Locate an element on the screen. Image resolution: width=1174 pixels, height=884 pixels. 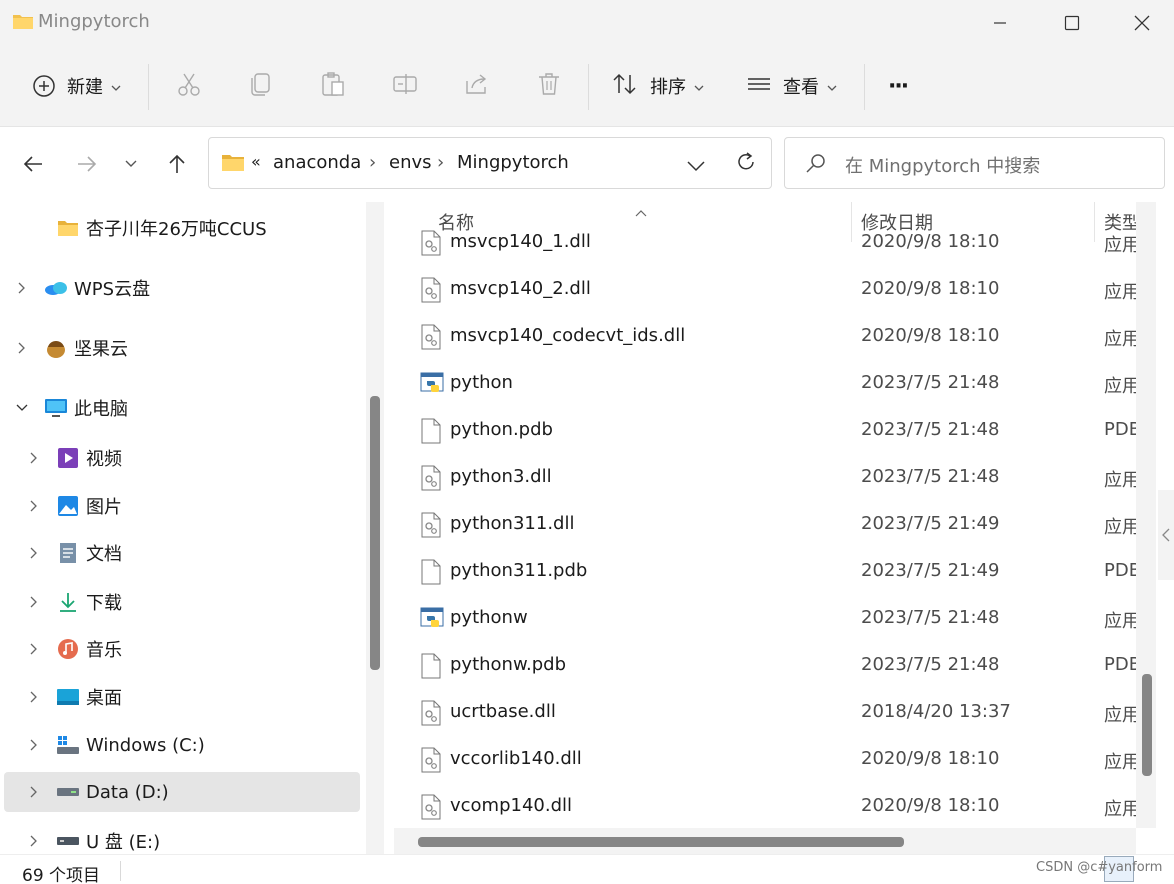
file-row: vcomp140.dll 2020/9/8 18:10 应用 is located at coordinates (766, 806).